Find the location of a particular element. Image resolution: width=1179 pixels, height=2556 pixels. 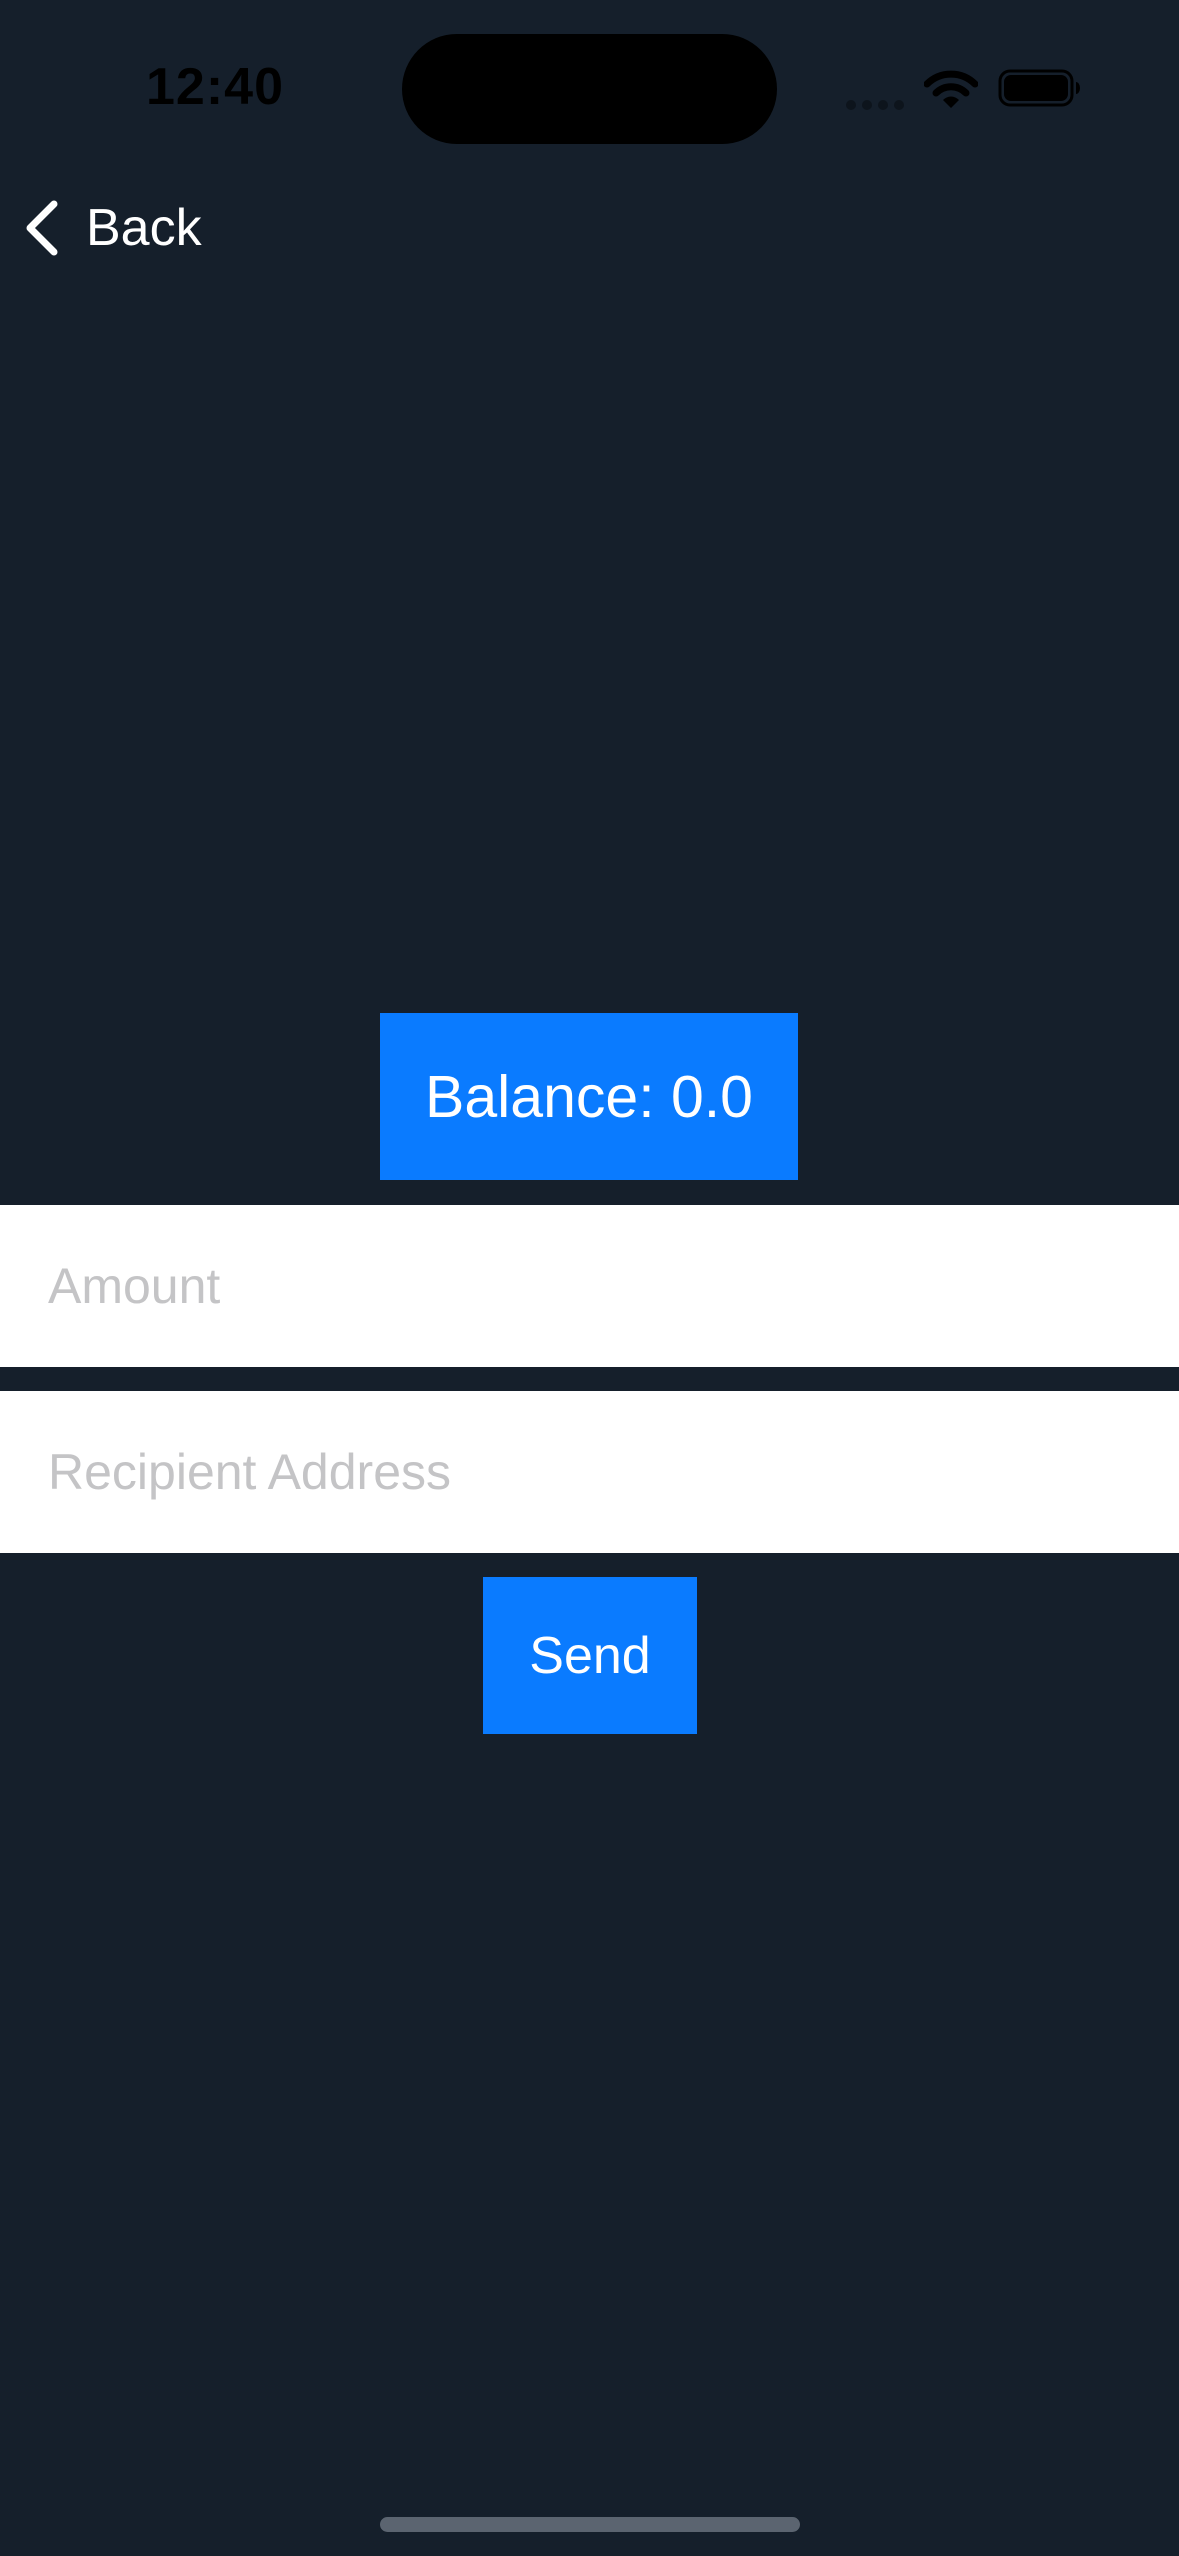

battery-icon is located at coordinates (1039, 88).